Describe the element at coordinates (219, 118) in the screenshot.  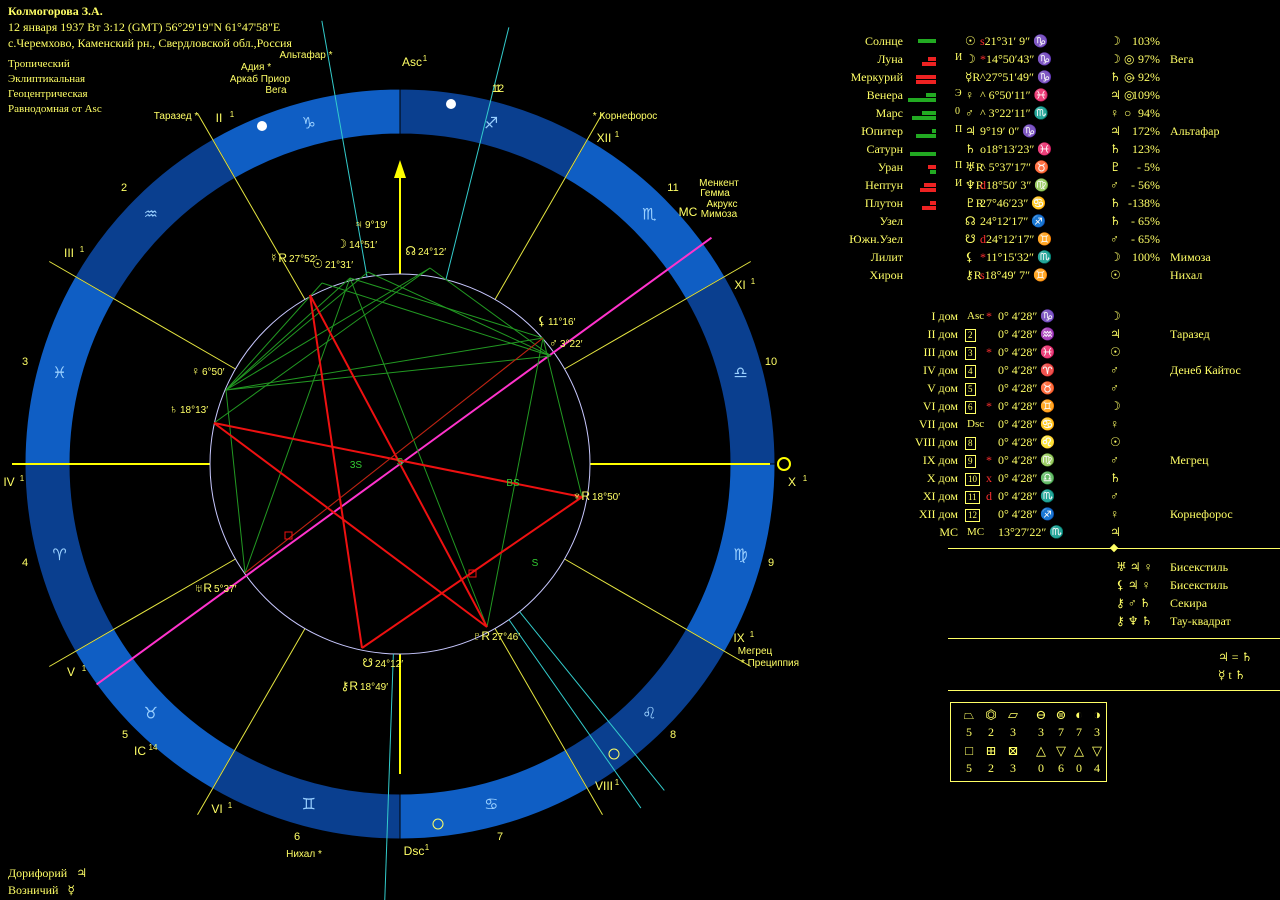
I see `house-ii-label: II` at that location.